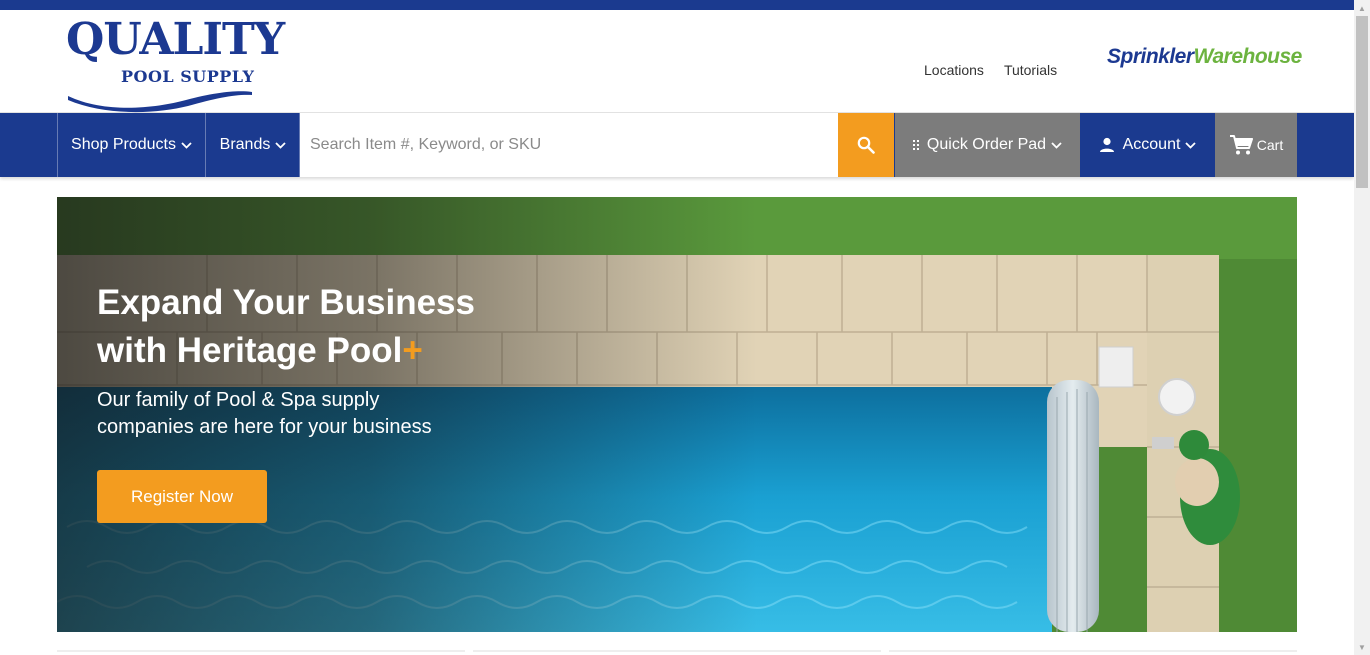  Describe the element at coordinates (569, 145) in the screenshot. I see `search-input` at that location.